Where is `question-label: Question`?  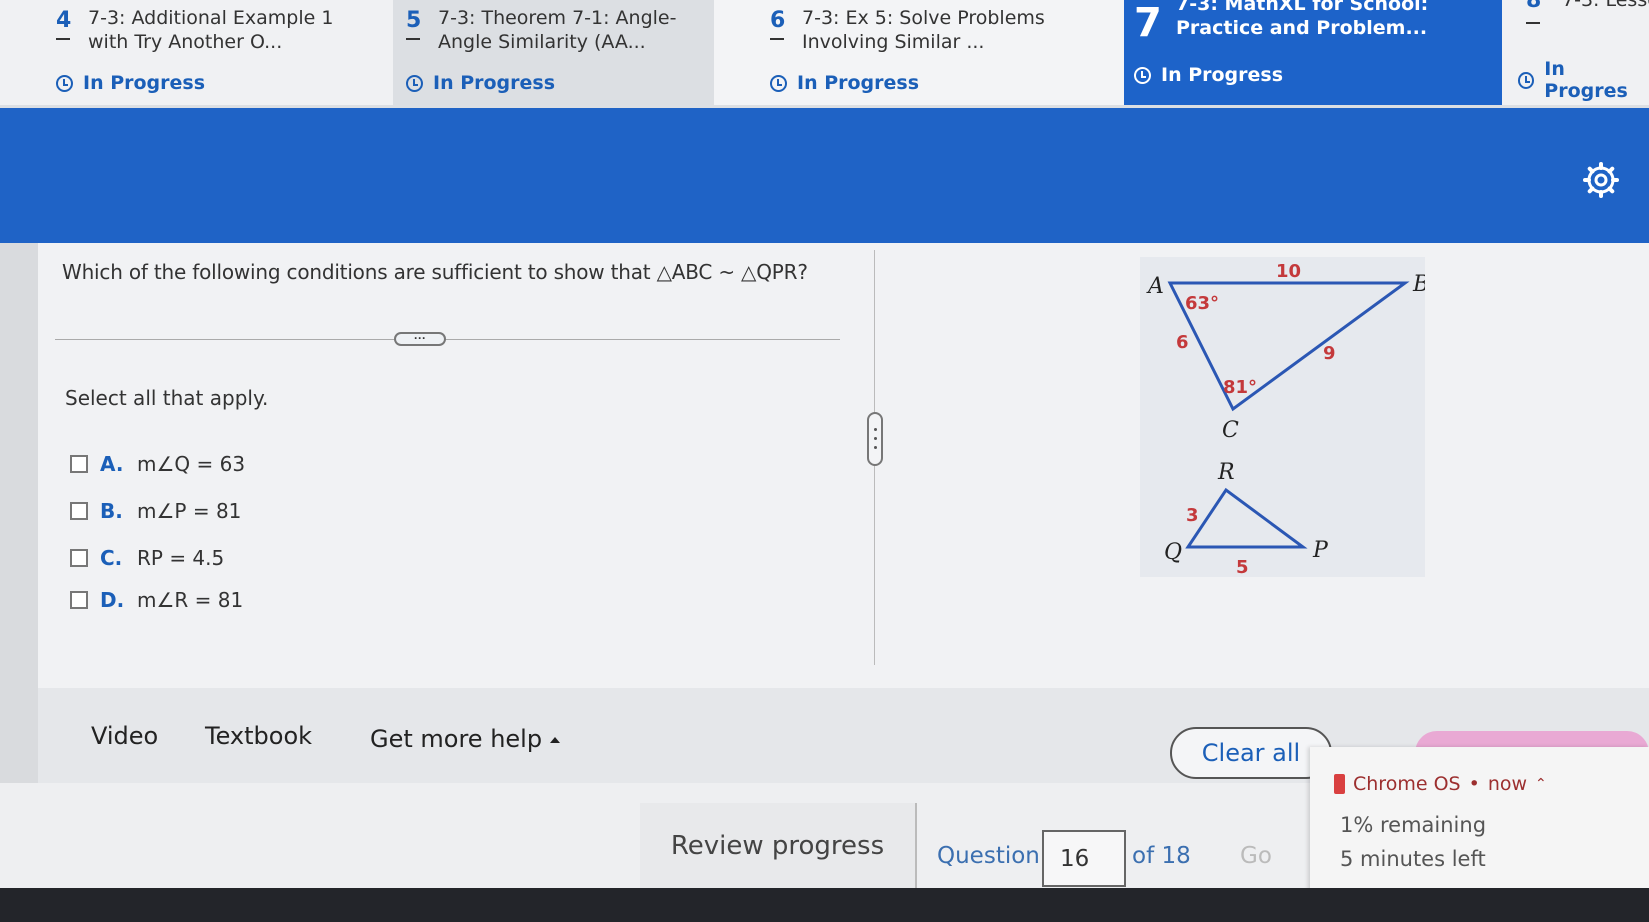 question-label: Question is located at coordinates (988, 856).